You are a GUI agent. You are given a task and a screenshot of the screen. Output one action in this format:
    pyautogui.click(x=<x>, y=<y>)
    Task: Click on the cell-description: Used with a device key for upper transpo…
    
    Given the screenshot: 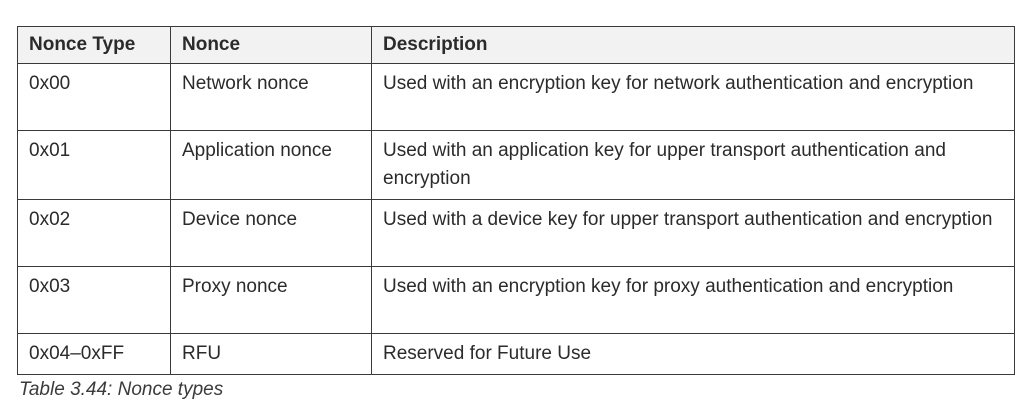 What is the action you would take?
    pyautogui.click(x=693, y=233)
    